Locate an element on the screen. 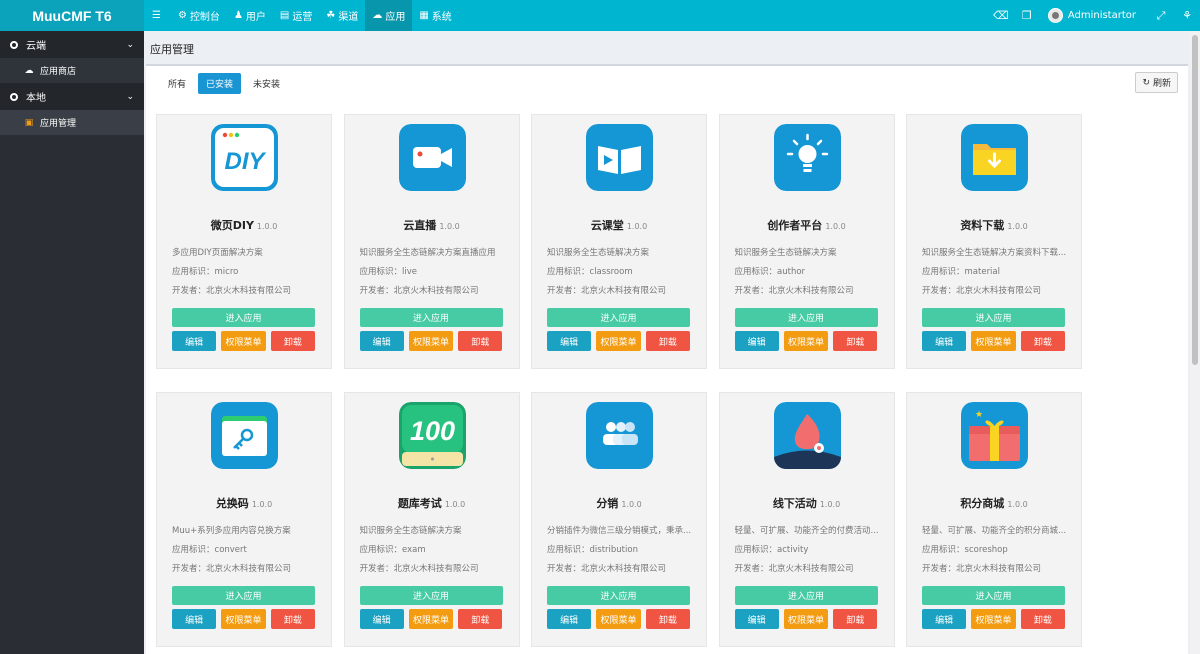 This screenshot has height=654, width=1200. scroll-thumb is located at coordinates (1195, 200).